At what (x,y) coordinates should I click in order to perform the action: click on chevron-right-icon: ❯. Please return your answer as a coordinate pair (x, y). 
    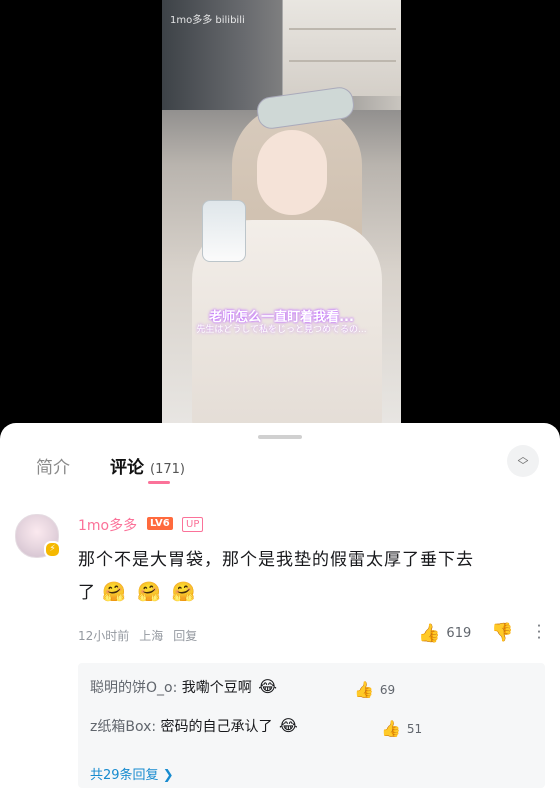
    Looking at the image, I should click on (168, 775).